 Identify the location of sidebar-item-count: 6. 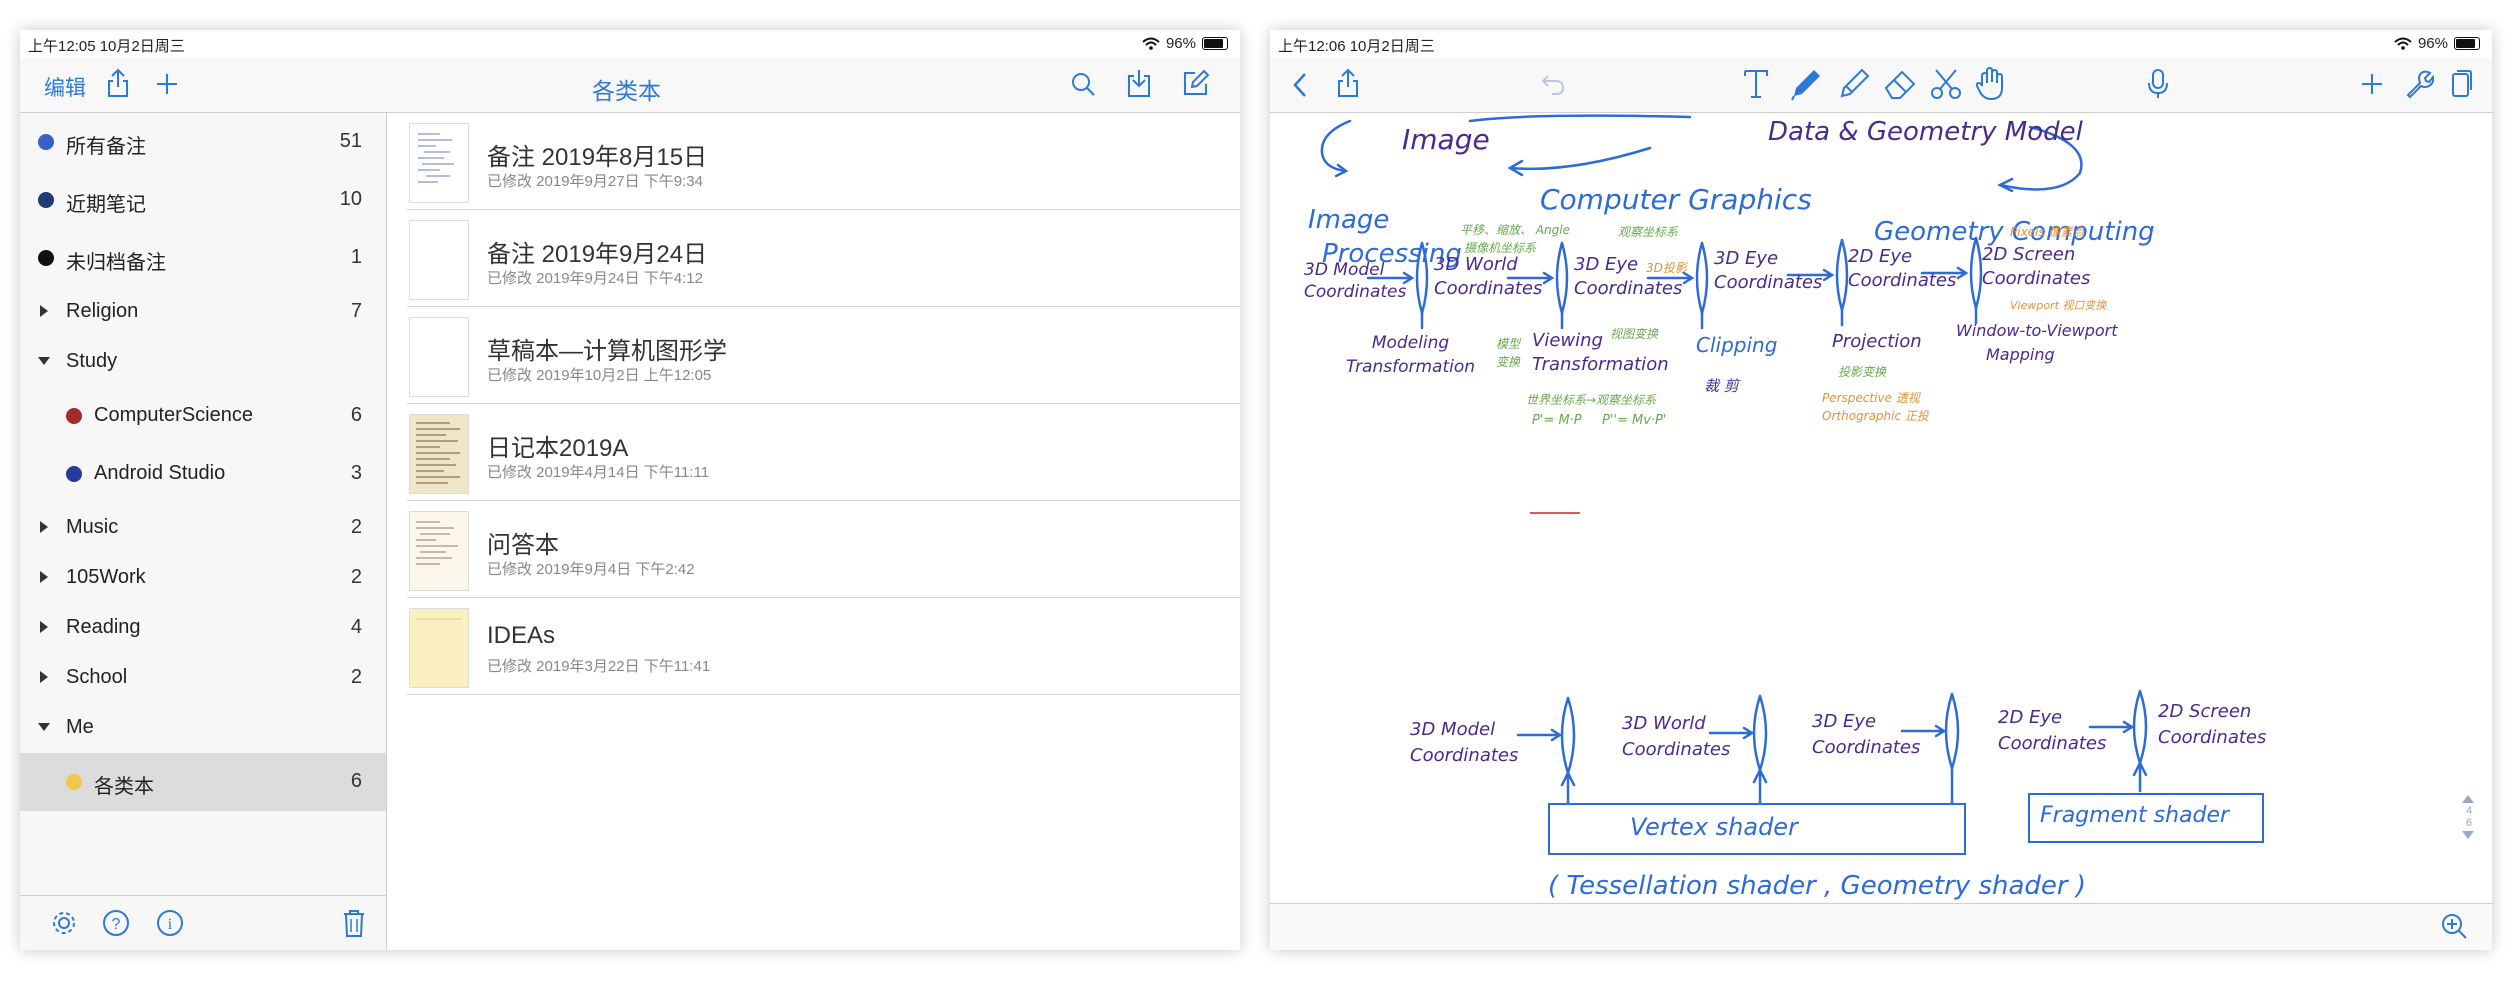
(356, 781).